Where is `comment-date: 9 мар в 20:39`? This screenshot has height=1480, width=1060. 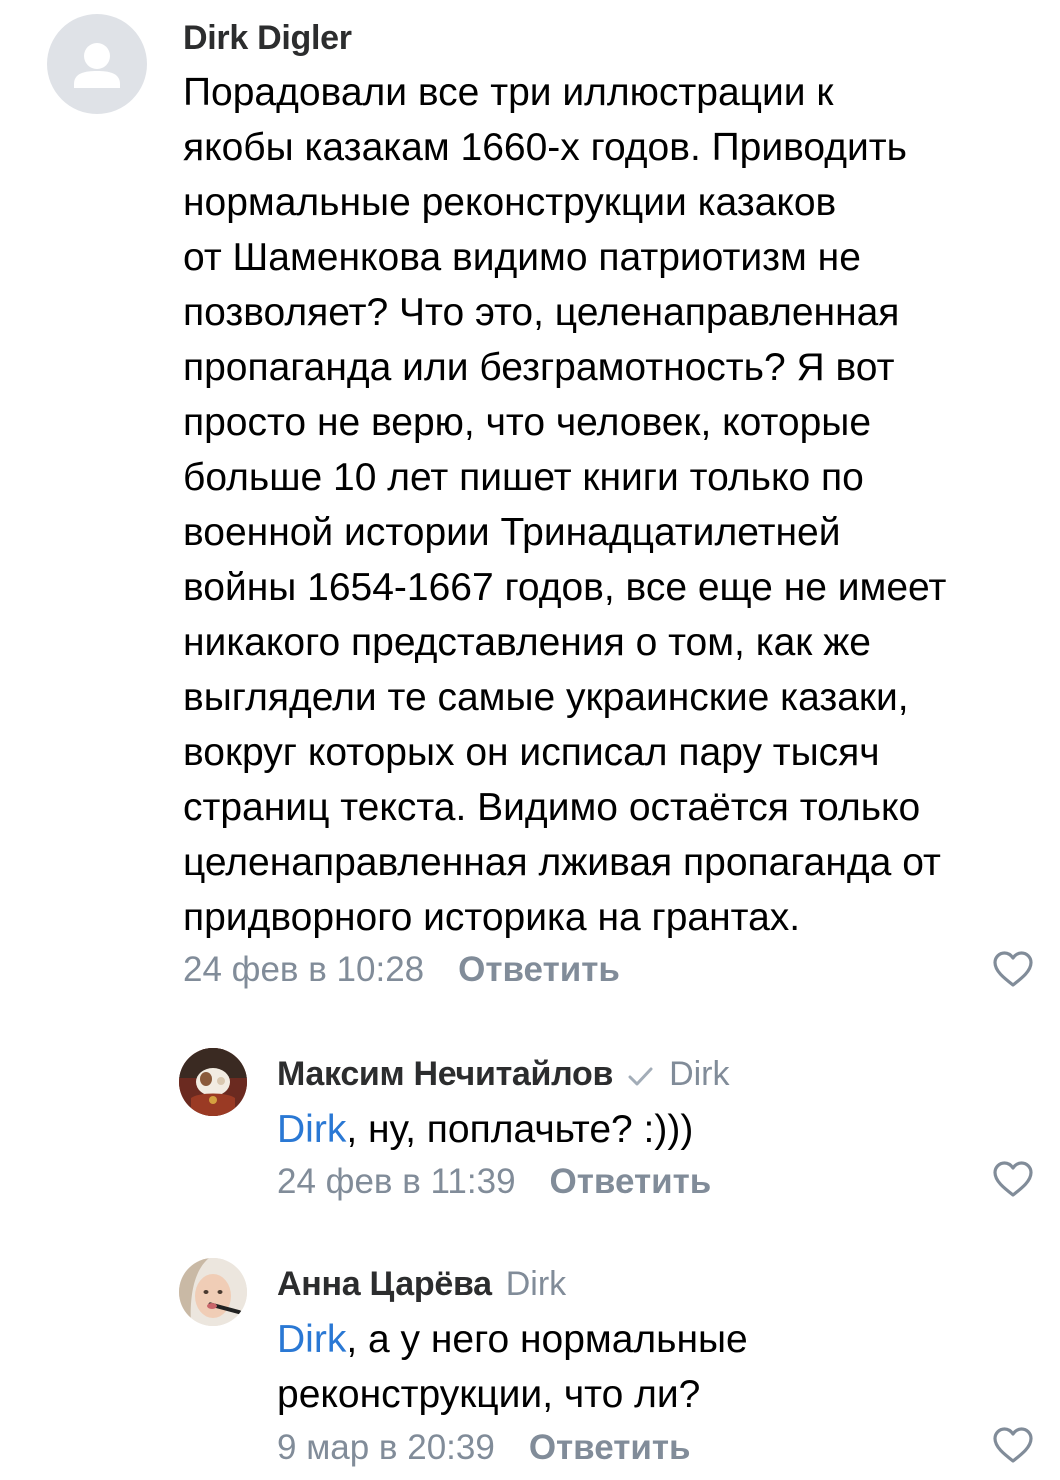
comment-date: 9 мар в 20:39 is located at coordinates (386, 1447).